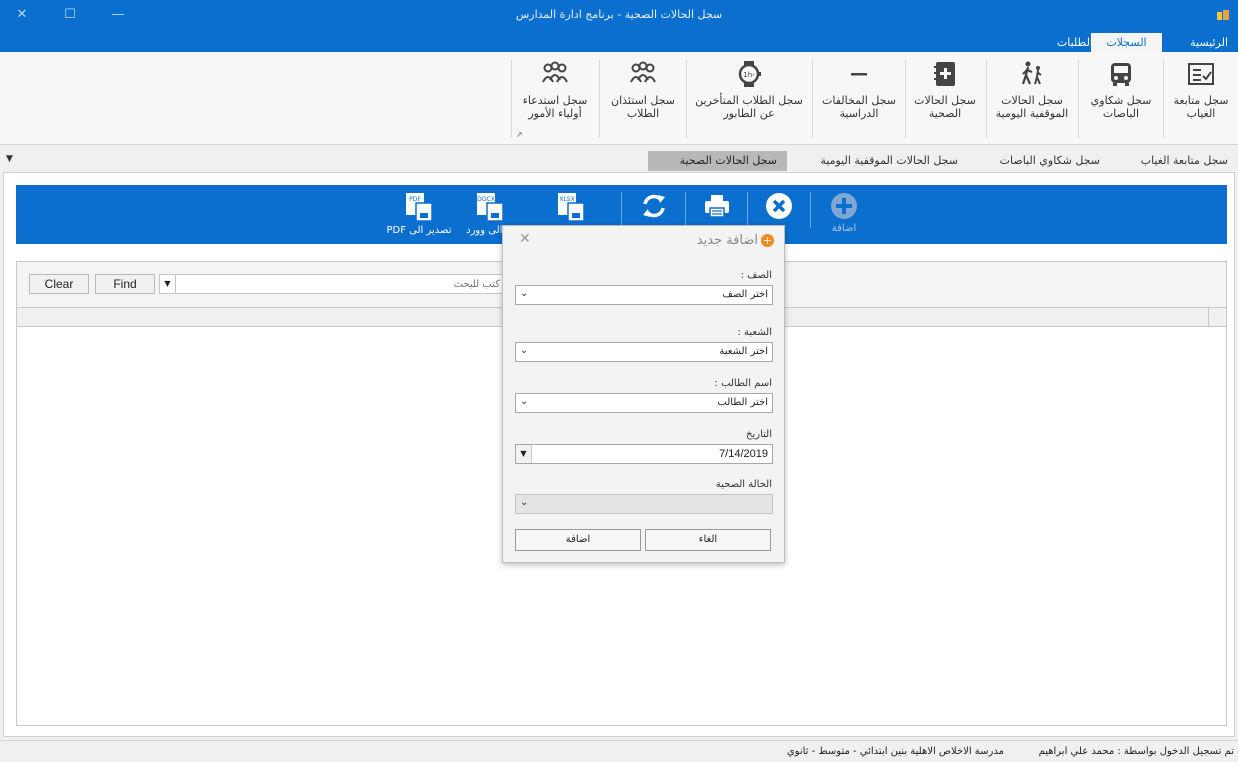 Image resolution: width=1238 pixels, height=762 pixels. I want to click on ribbon-button-label: سجل استدعاء أولياء الأمور, so click(555, 107).